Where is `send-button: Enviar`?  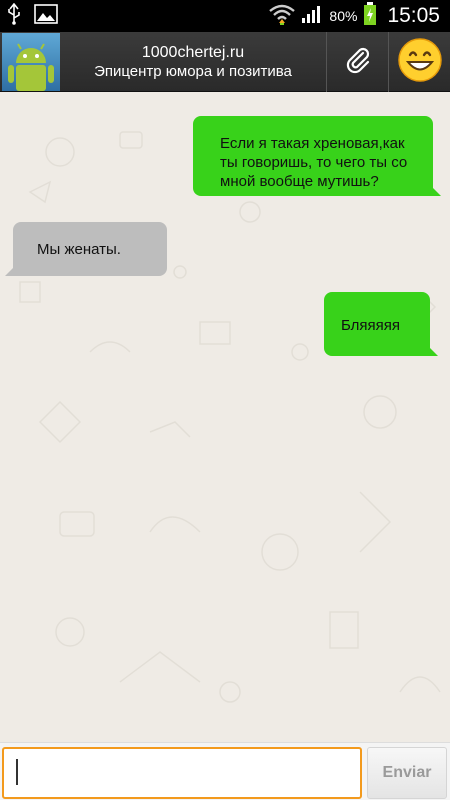
send-button: Enviar is located at coordinates (407, 773).